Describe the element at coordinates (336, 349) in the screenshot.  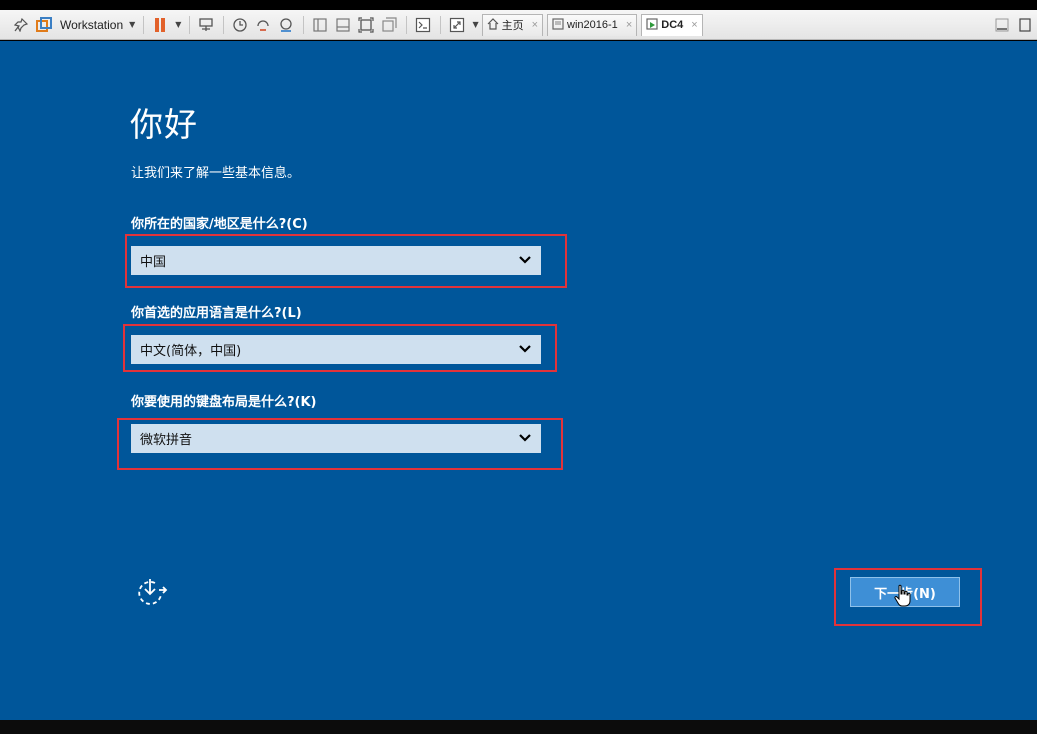
I see `language-select: 中文(简体，中国)` at that location.